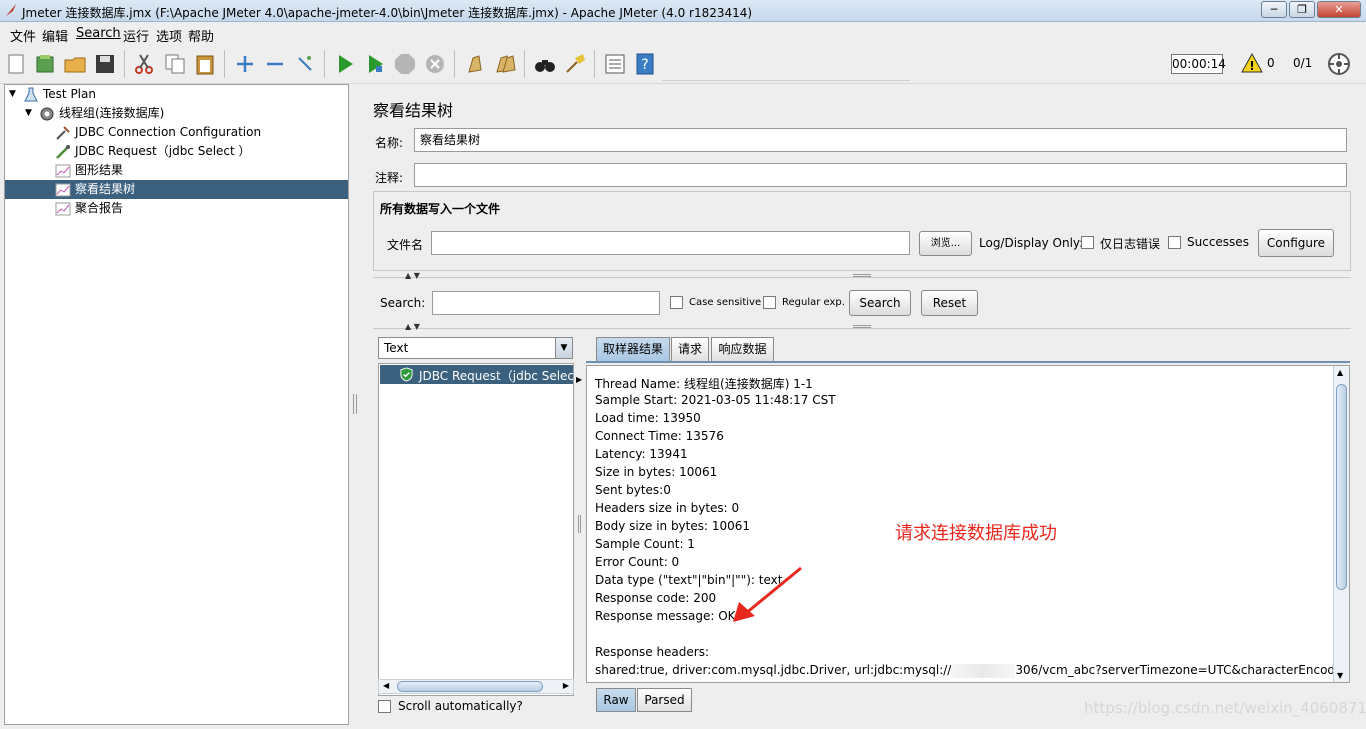 The width and height of the screenshot is (1366, 729). What do you see at coordinates (16, 64) in the screenshot?
I see `new-icon` at bounding box center [16, 64].